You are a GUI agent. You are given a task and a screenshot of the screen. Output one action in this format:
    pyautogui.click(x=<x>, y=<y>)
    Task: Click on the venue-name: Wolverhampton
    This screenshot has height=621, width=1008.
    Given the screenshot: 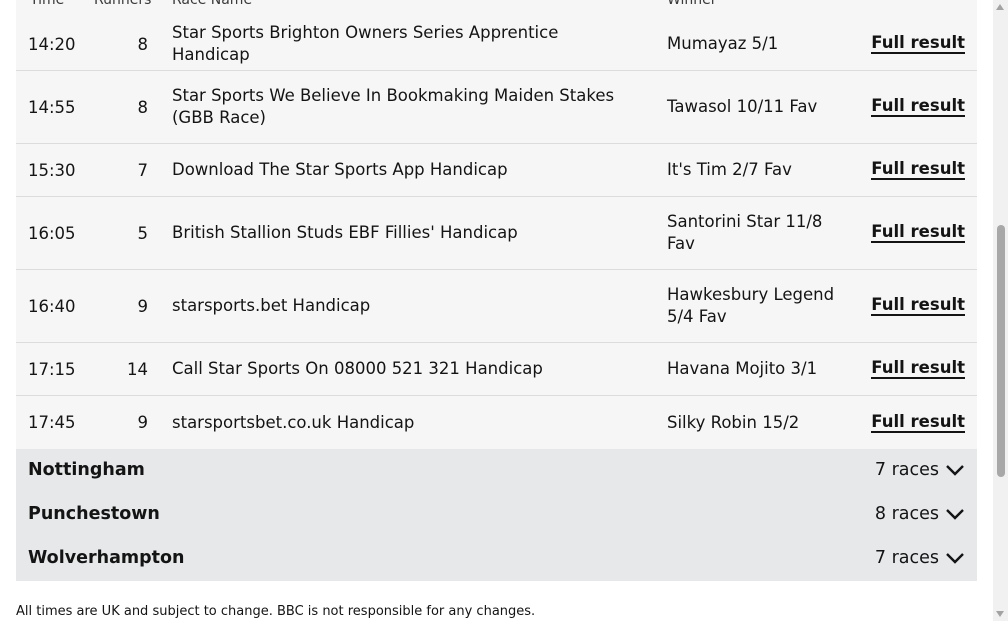 What is the action you would take?
    pyautogui.click(x=106, y=558)
    